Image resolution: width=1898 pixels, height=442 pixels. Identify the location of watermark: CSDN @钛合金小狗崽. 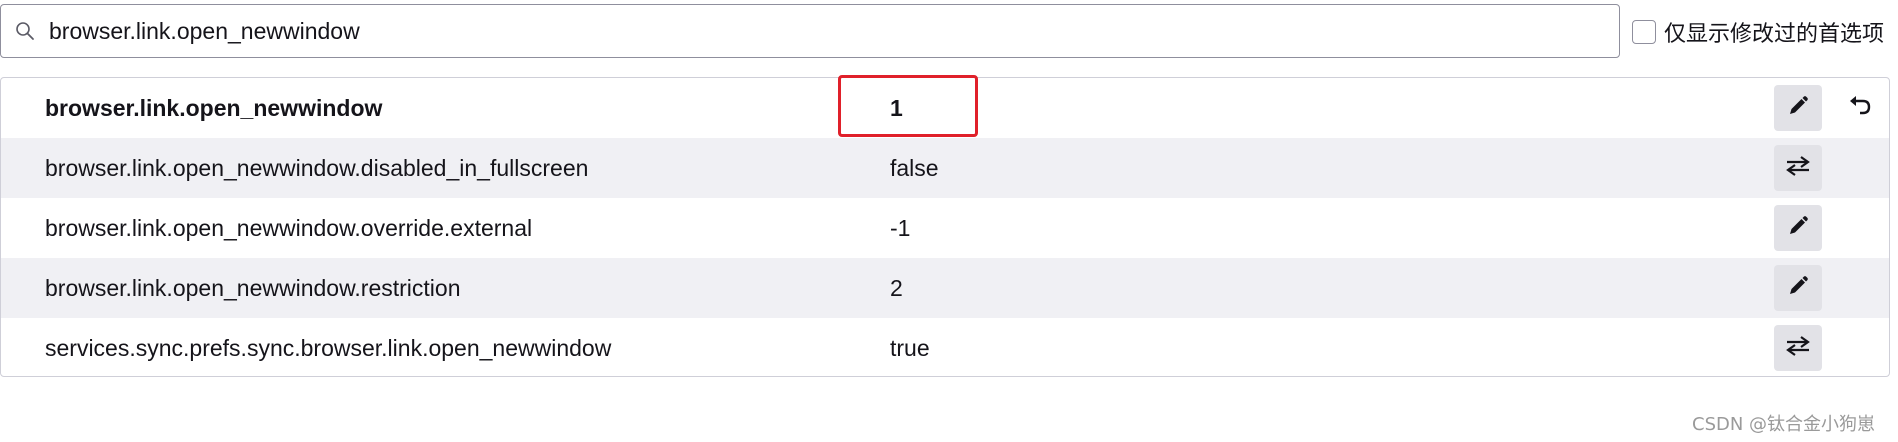
(1784, 424).